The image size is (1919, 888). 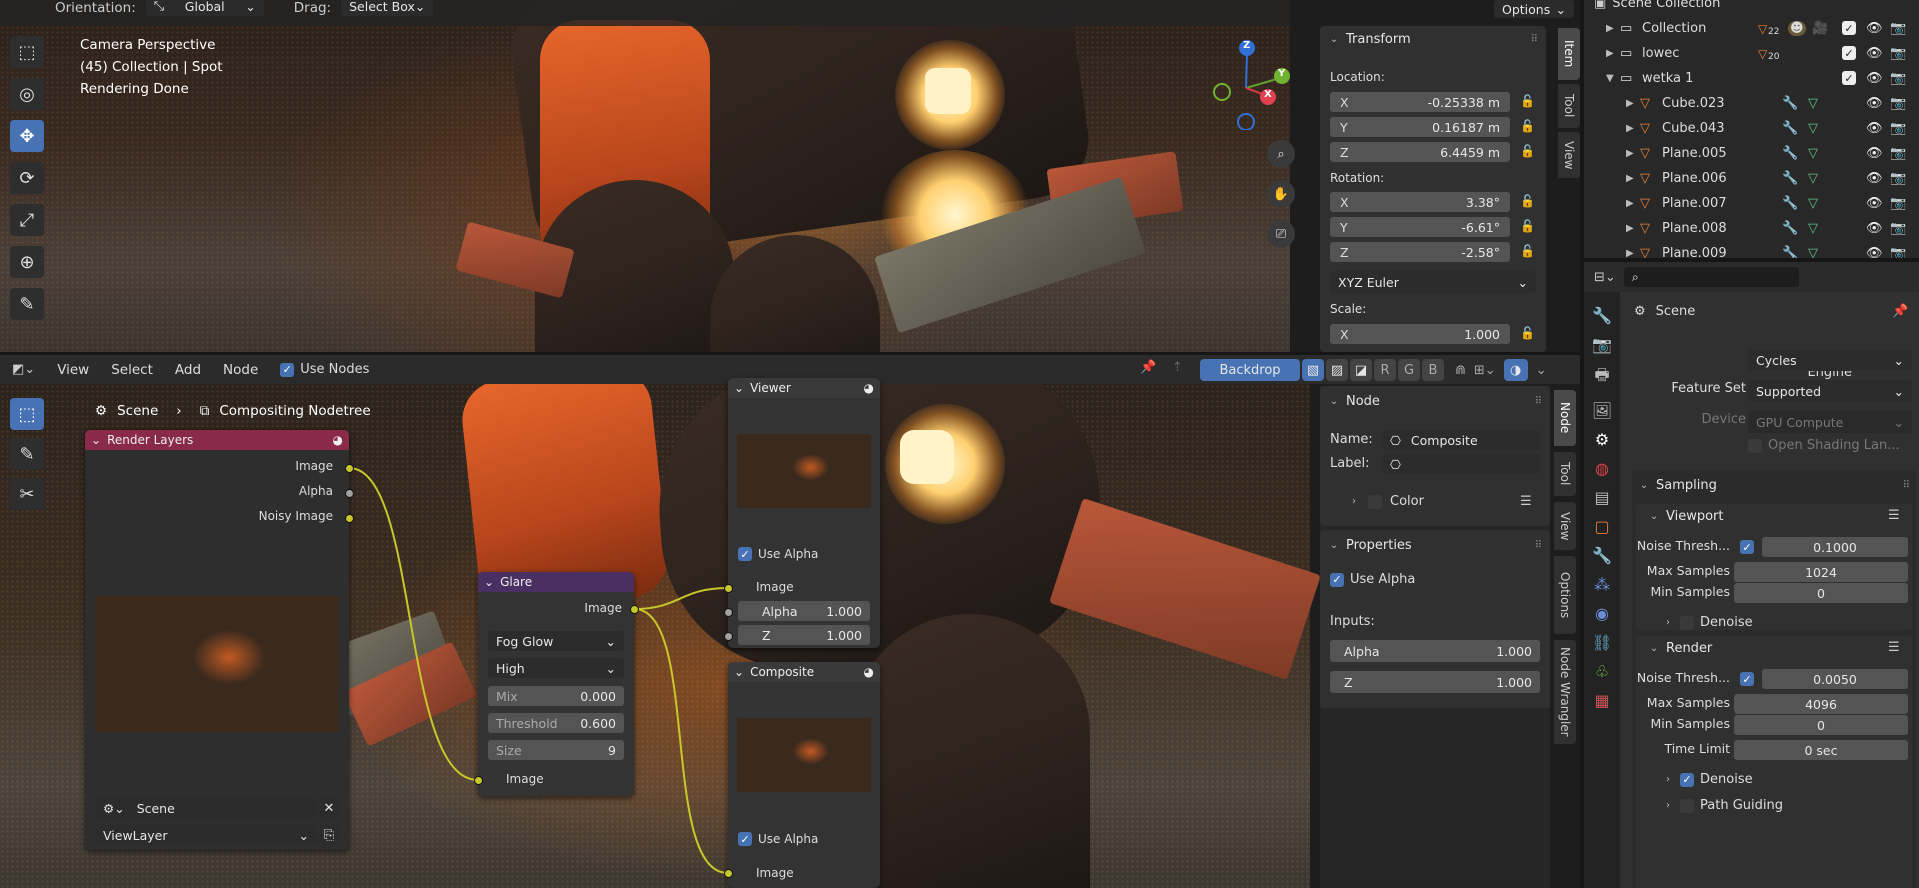 I want to click on viewport-subpanel-header: ⌄ Viewport, so click(x=1686, y=516).